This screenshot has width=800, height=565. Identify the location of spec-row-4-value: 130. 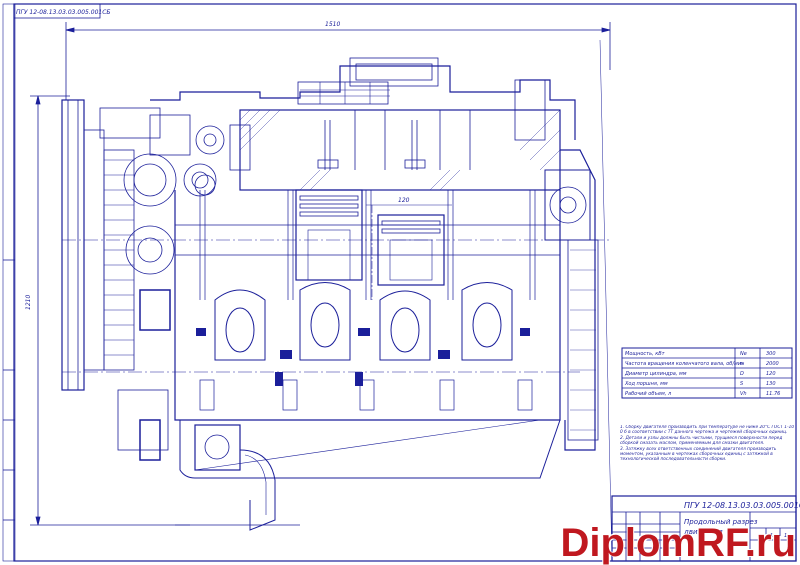
(771, 384).